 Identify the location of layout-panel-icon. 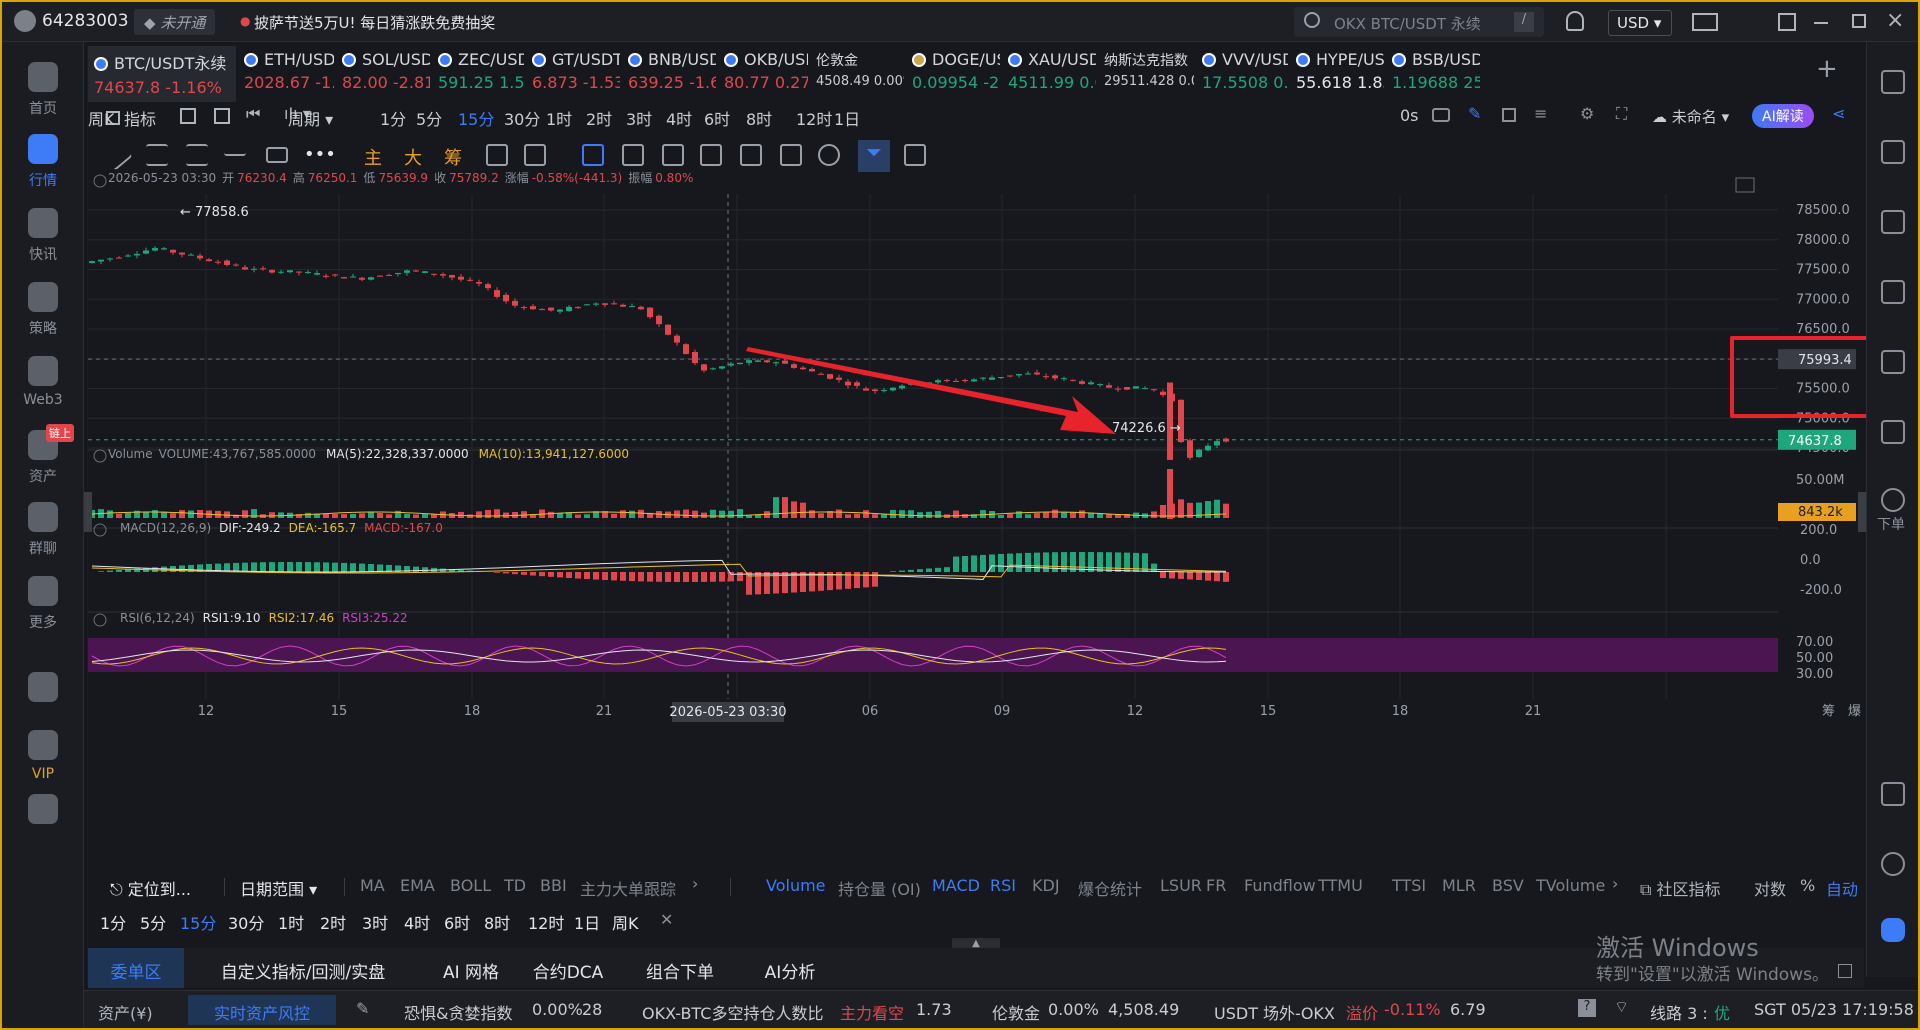
(1893, 794).